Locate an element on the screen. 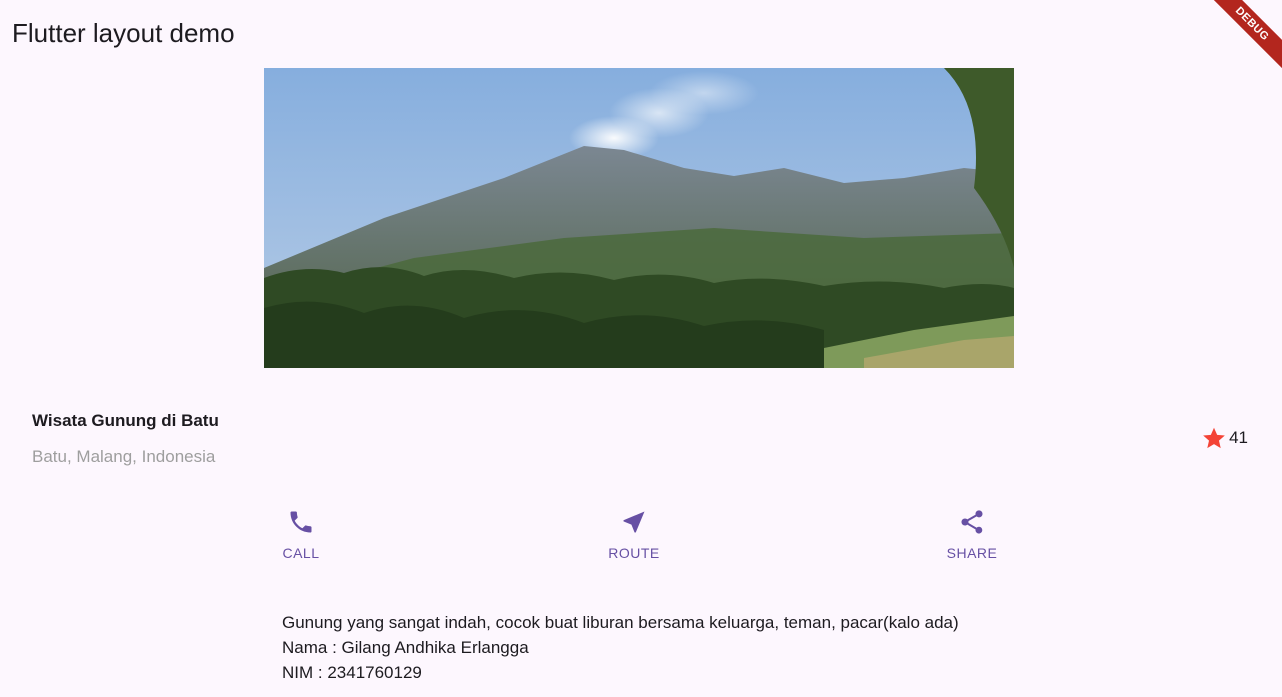 This screenshot has width=1282, height=697. call-button: CALL is located at coordinates (301, 534).